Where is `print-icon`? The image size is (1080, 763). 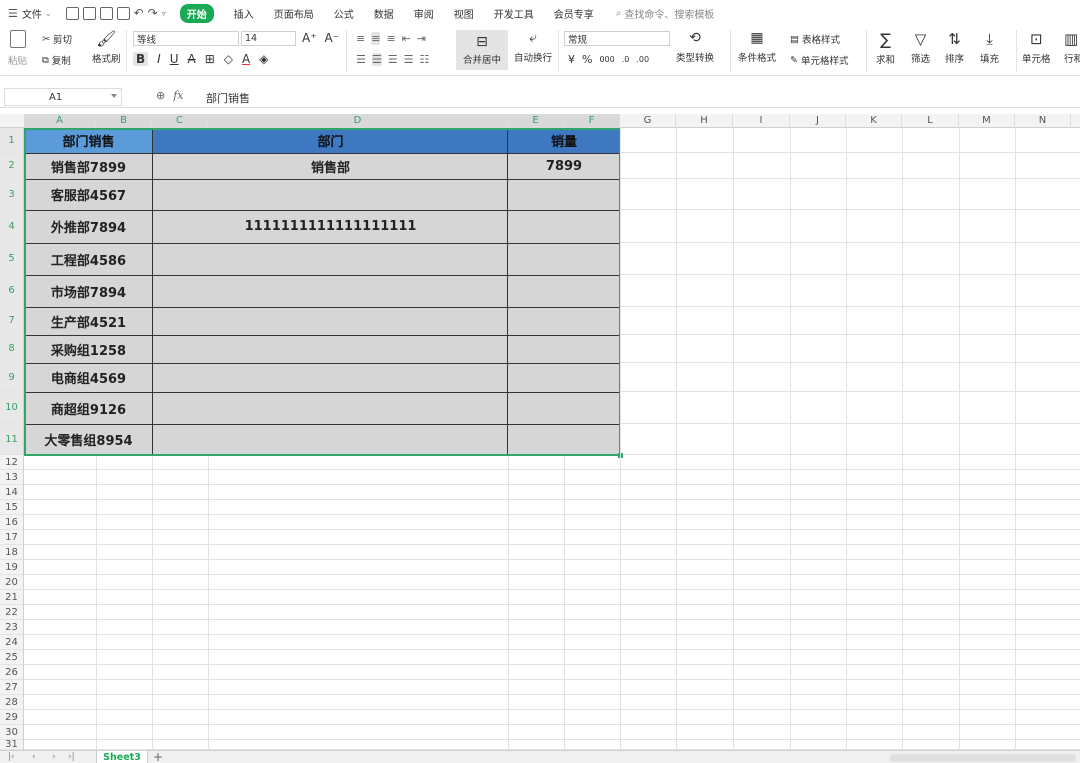
print-icon is located at coordinates (106, 13).